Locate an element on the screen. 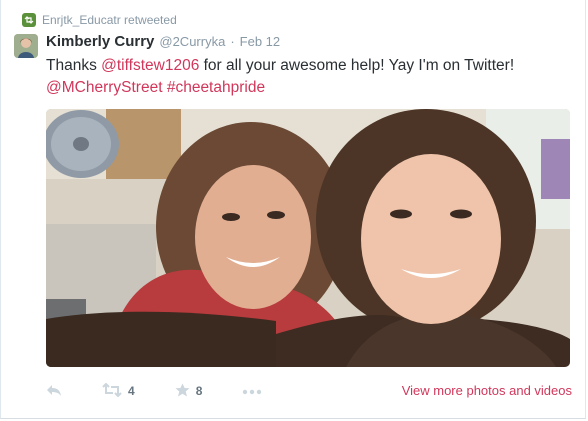  retweet-count: 4 is located at coordinates (131, 391).